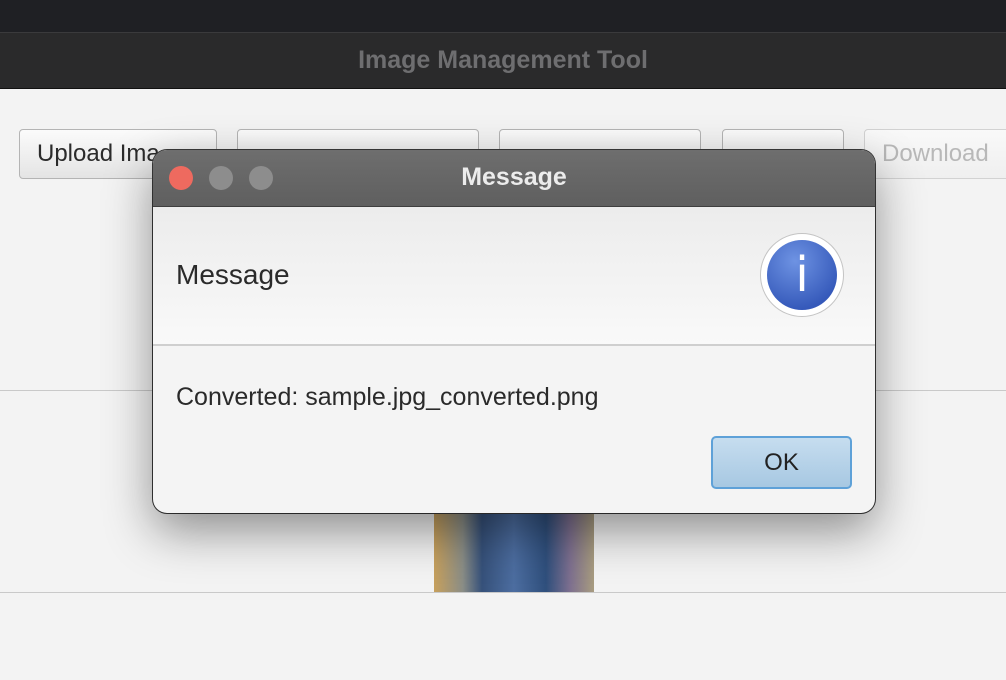 The height and width of the screenshot is (680, 1006). What do you see at coordinates (503, 592) in the screenshot?
I see `divider-bottom` at bounding box center [503, 592].